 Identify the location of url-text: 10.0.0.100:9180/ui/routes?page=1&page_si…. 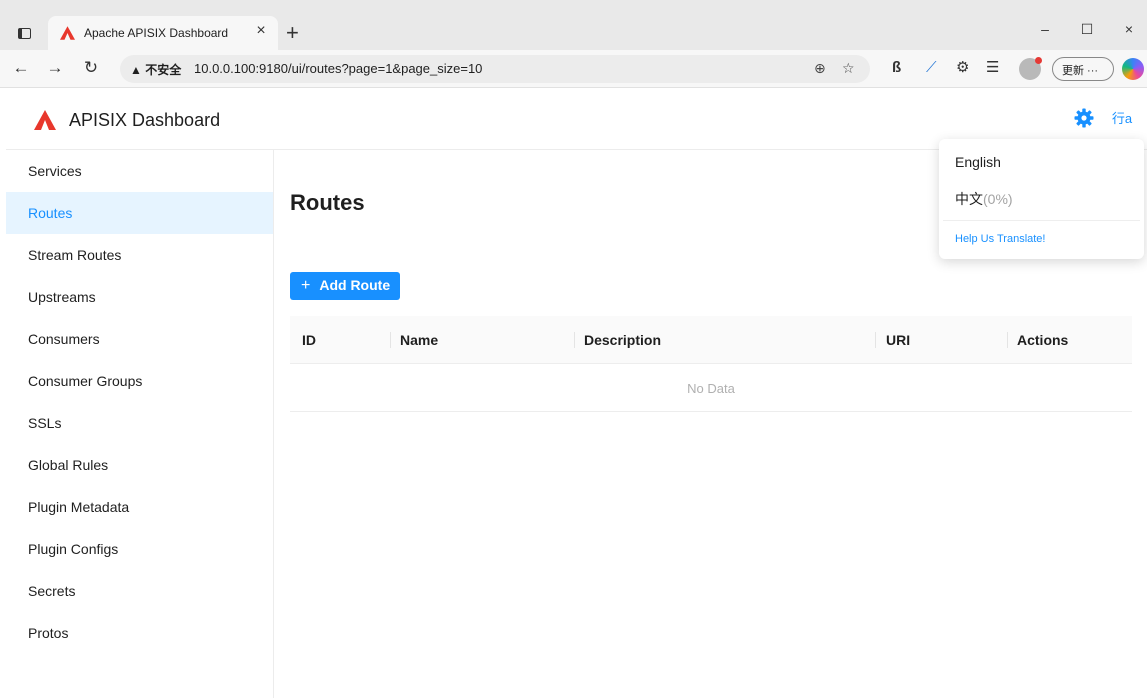
(338, 68).